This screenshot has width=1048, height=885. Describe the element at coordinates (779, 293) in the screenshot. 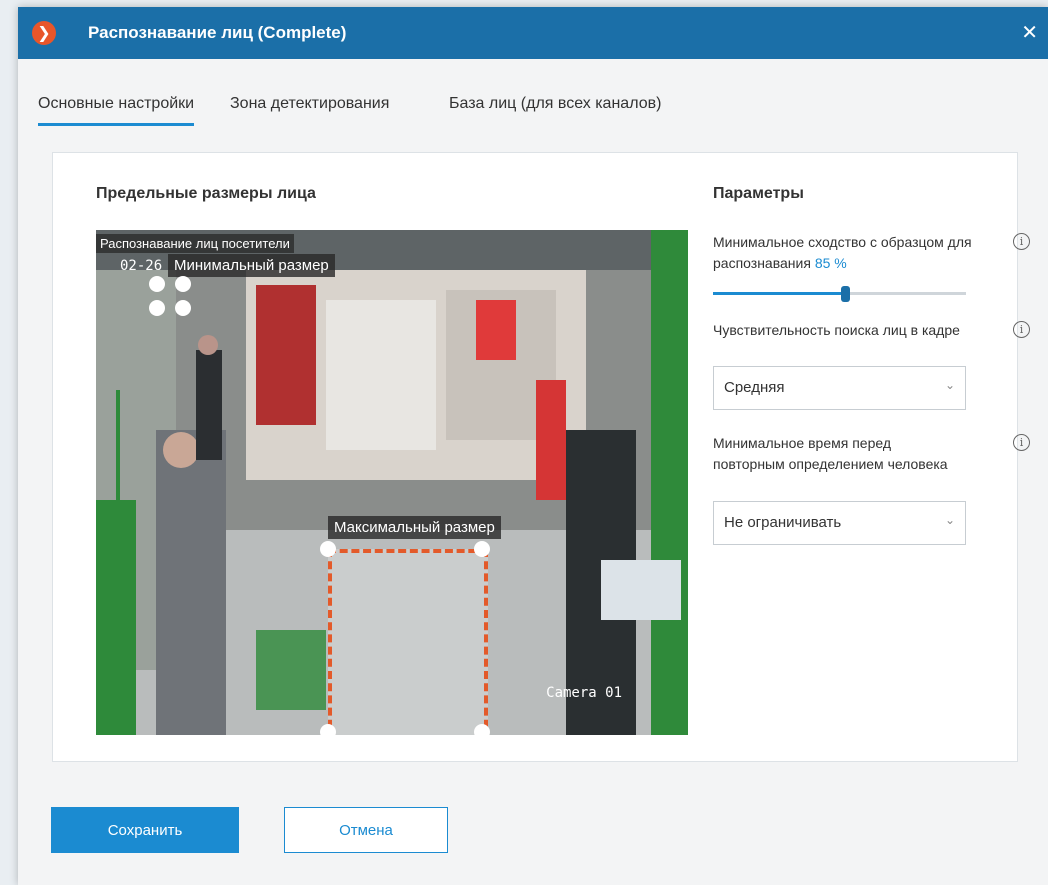

I see `slider-fill` at that location.